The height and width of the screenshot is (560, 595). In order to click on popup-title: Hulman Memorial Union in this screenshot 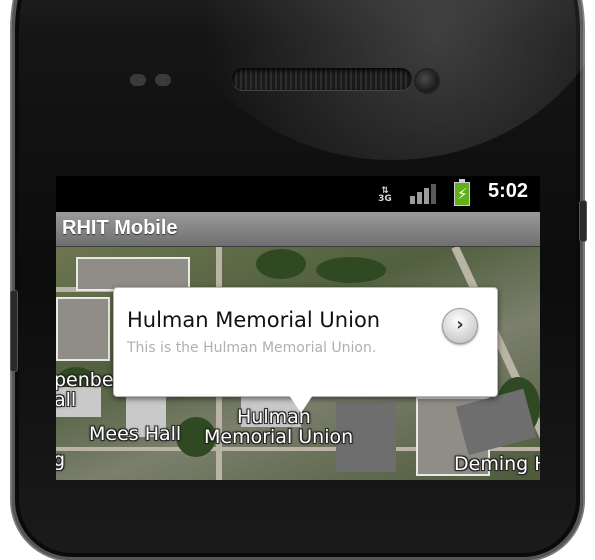, I will do `click(254, 320)`.